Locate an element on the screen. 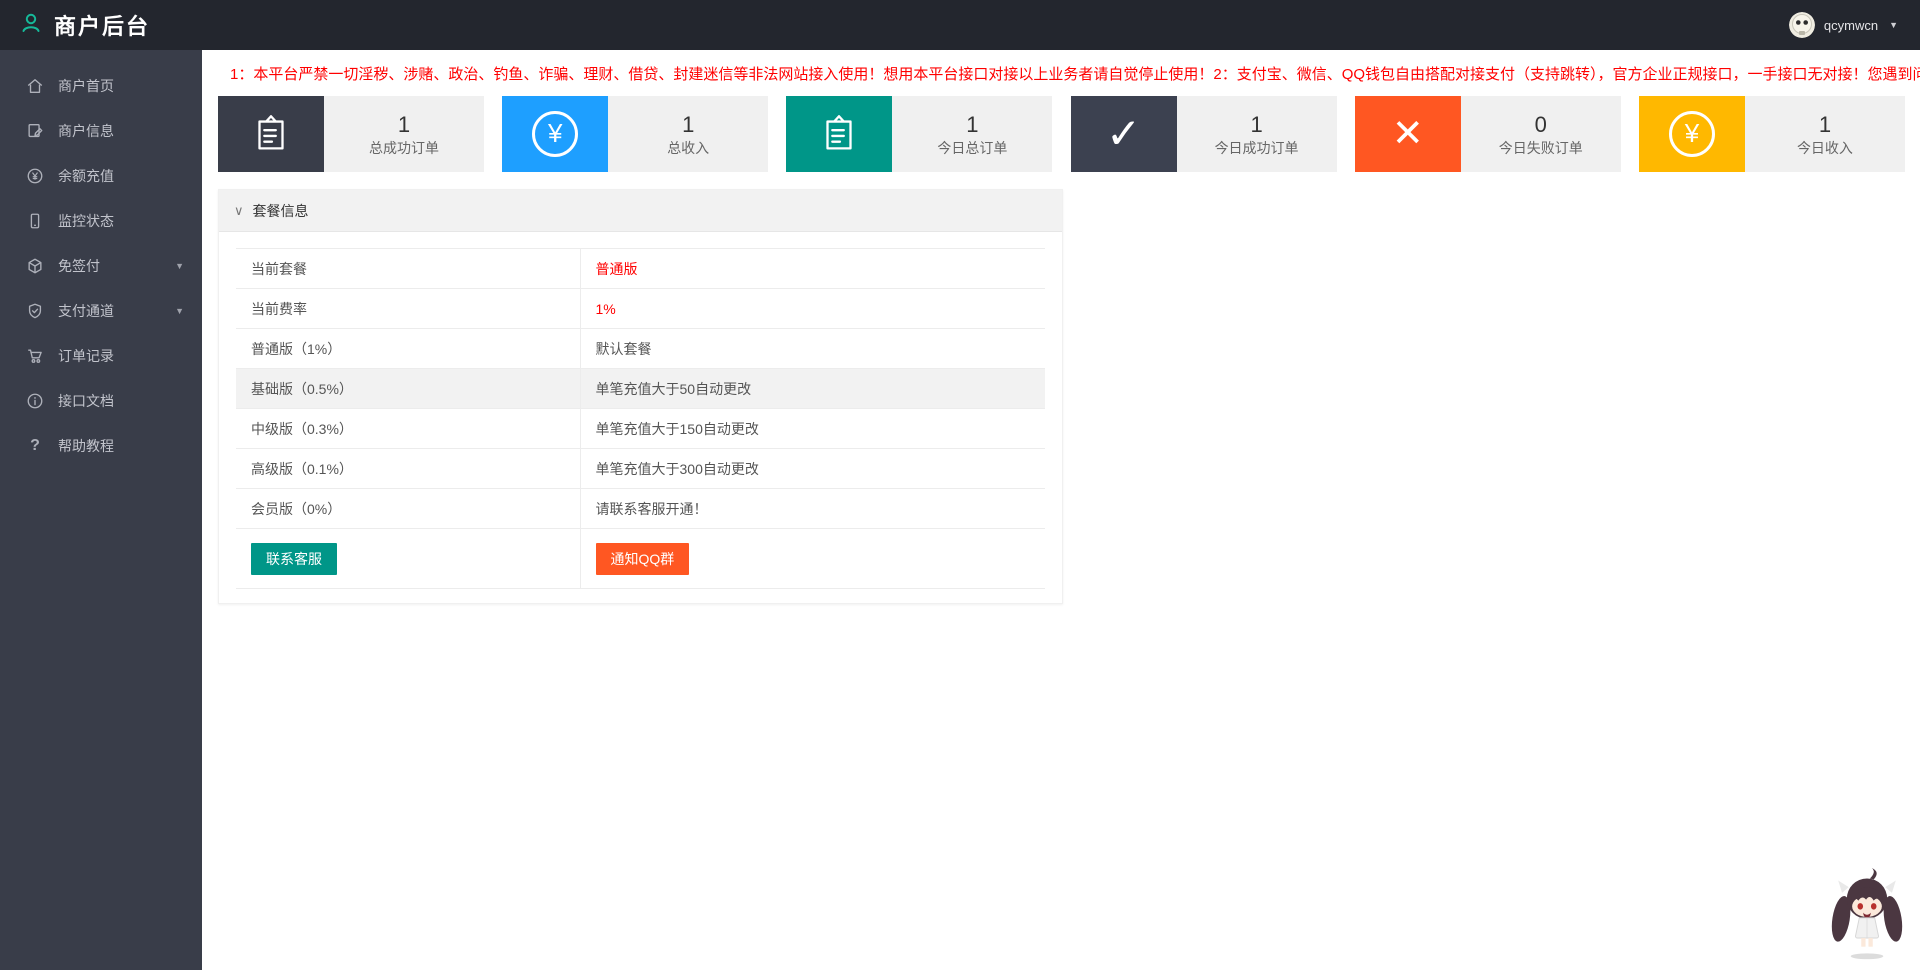  sidebar-item-label: 监控状态 is located at coordinates (86, 220).